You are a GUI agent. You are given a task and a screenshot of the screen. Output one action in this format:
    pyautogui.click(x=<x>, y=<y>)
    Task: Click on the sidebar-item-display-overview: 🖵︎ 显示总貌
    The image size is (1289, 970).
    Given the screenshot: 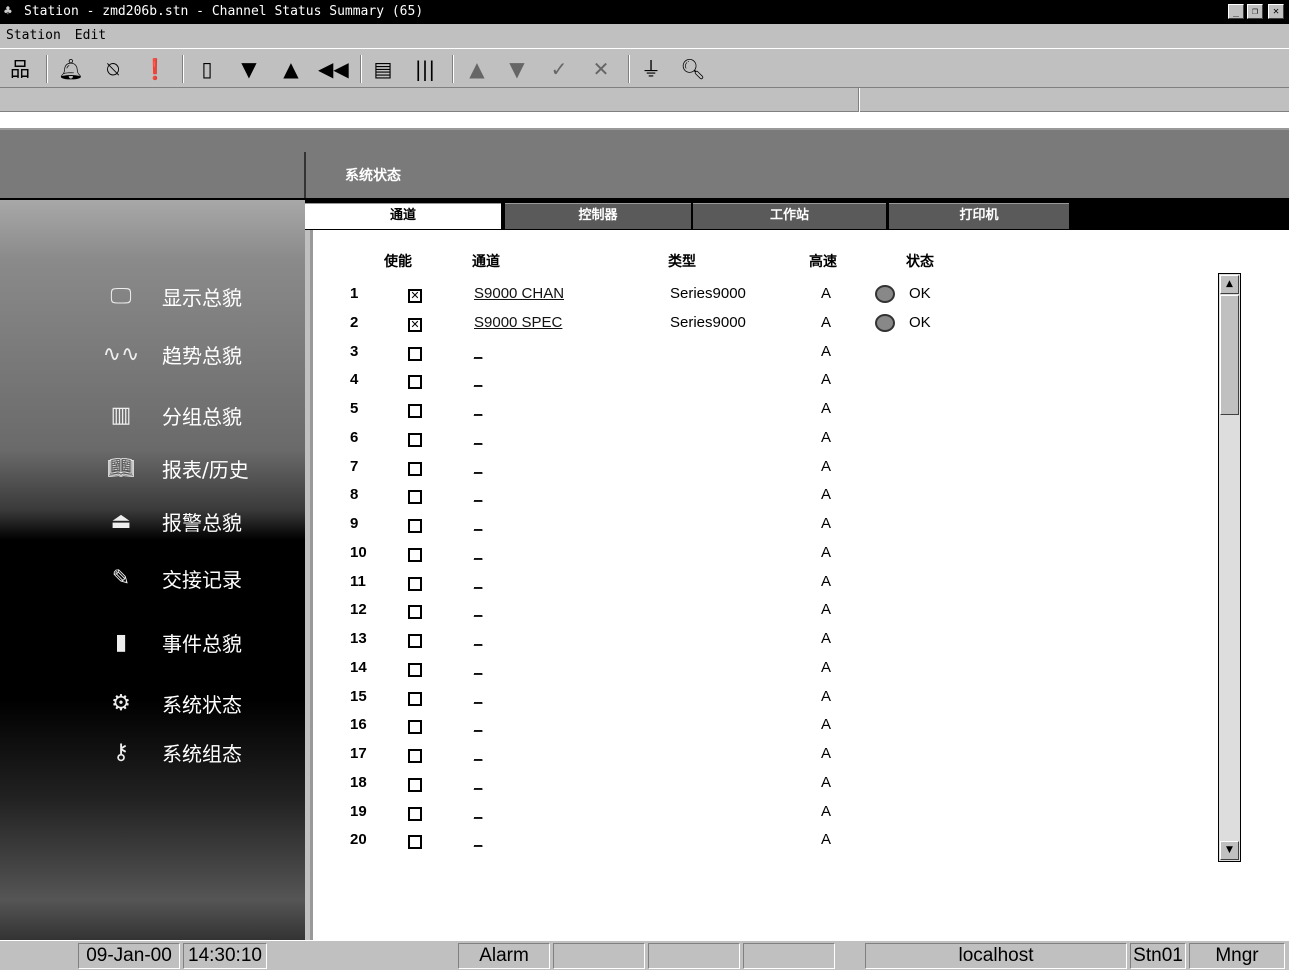 What is the action you would take?
    pyautogui.click(x=169, y=296)
    